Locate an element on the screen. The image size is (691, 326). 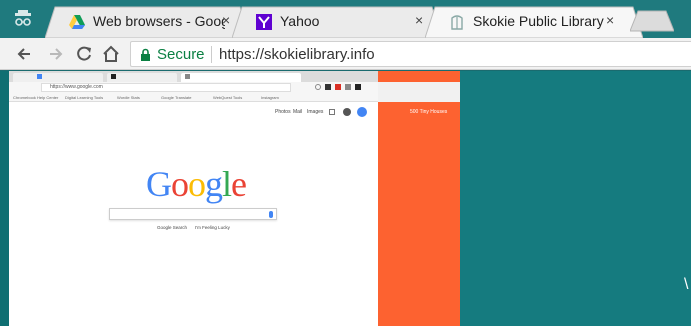
google-drive-icon is located at coordinates (77, 22).